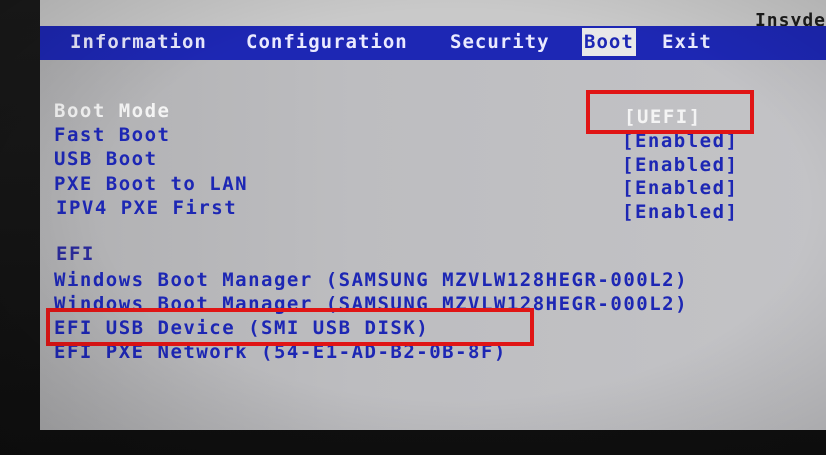 This screenshot has width=826, height=455. Describe the element at coordinates (687, 42) in the screenshot. I see `tab-exit: Exit` at that location.